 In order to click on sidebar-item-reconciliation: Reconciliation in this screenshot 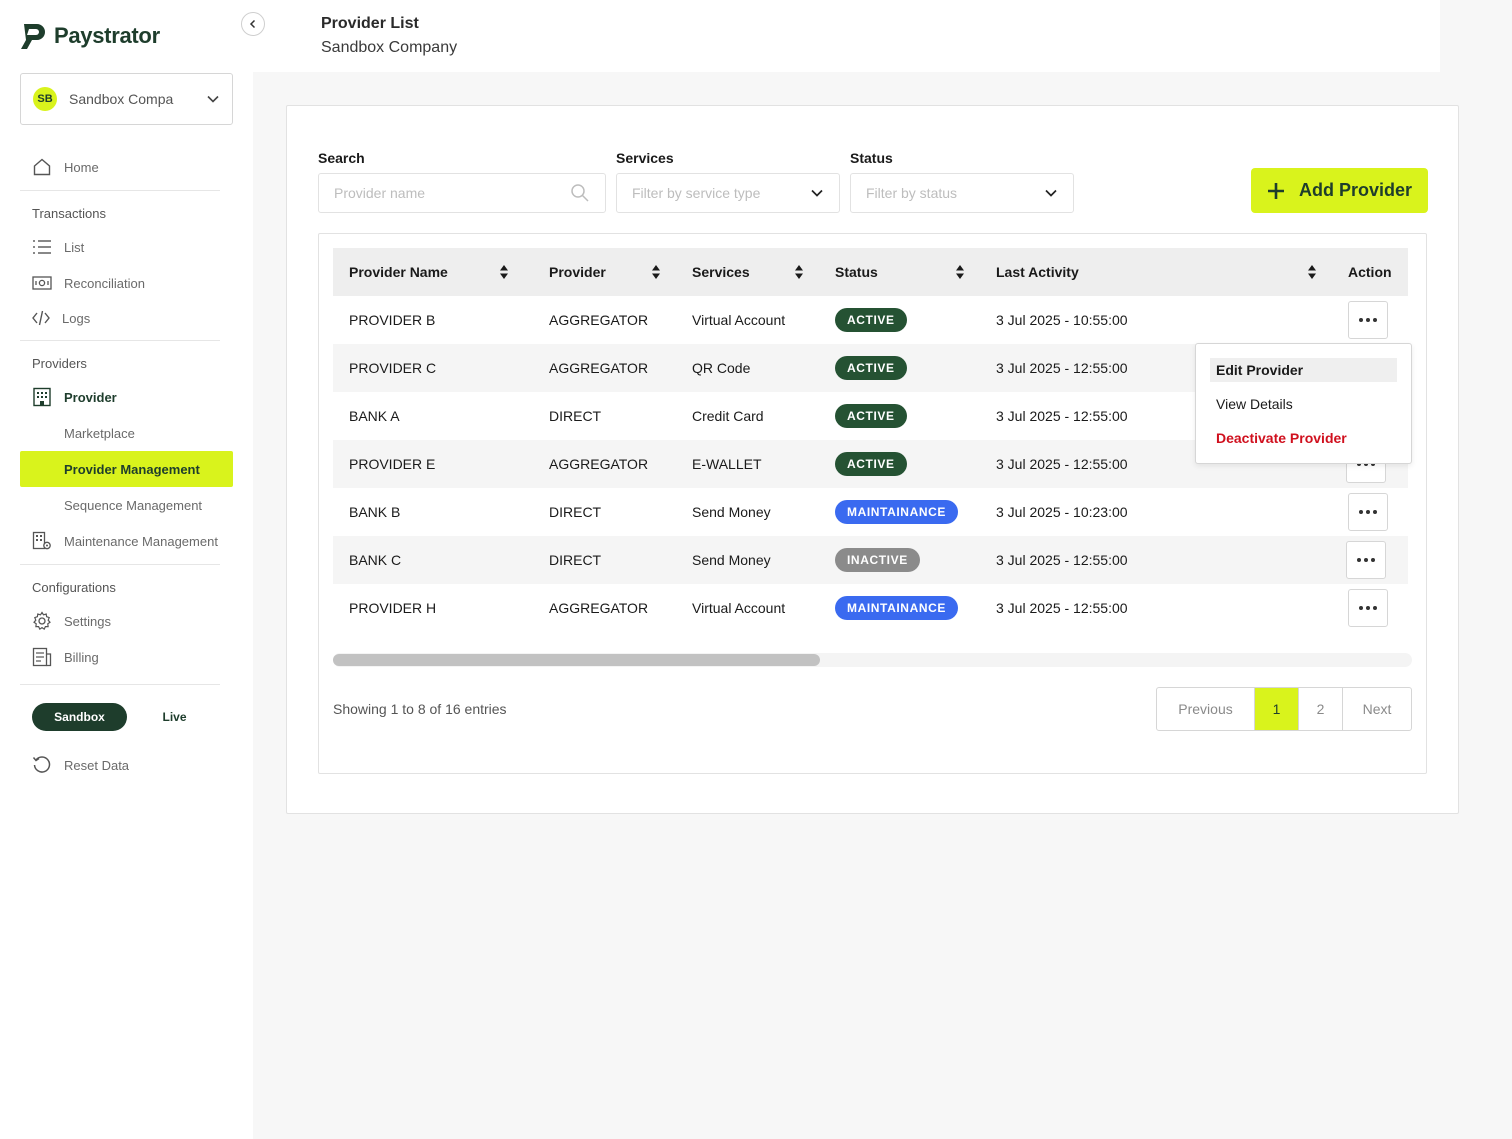, I will do `click(88, 283)`.